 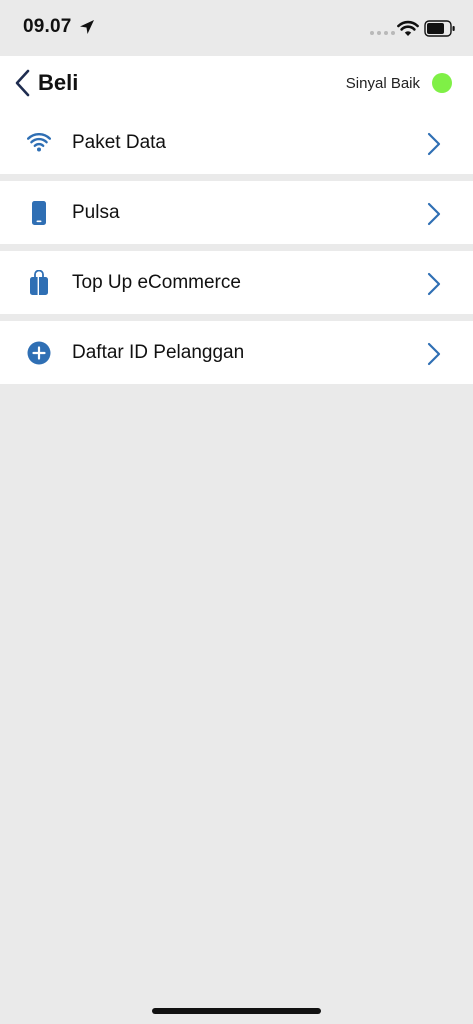 I want to click on menu-item-daftar-id-pelanggan: Daftar ID Pelanggan, so click(x=236, y=352).